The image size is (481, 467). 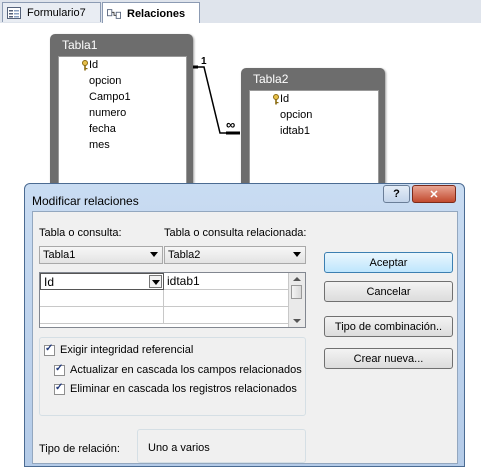 I want to click on button-label: Cancelar, so click(x=388, y=291).